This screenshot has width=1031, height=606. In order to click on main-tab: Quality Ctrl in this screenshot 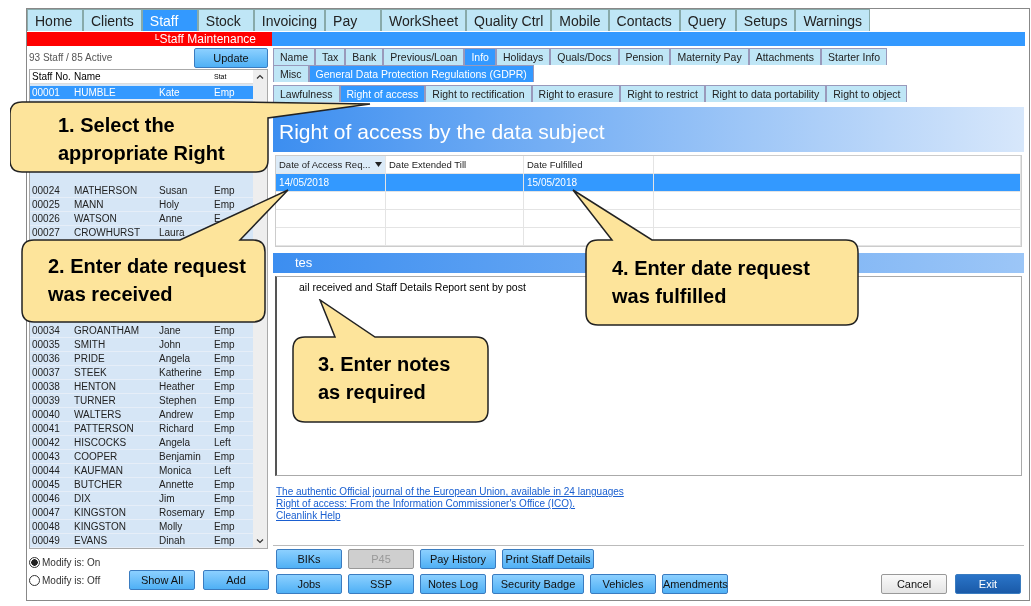, I will do `click(509, 20)`.